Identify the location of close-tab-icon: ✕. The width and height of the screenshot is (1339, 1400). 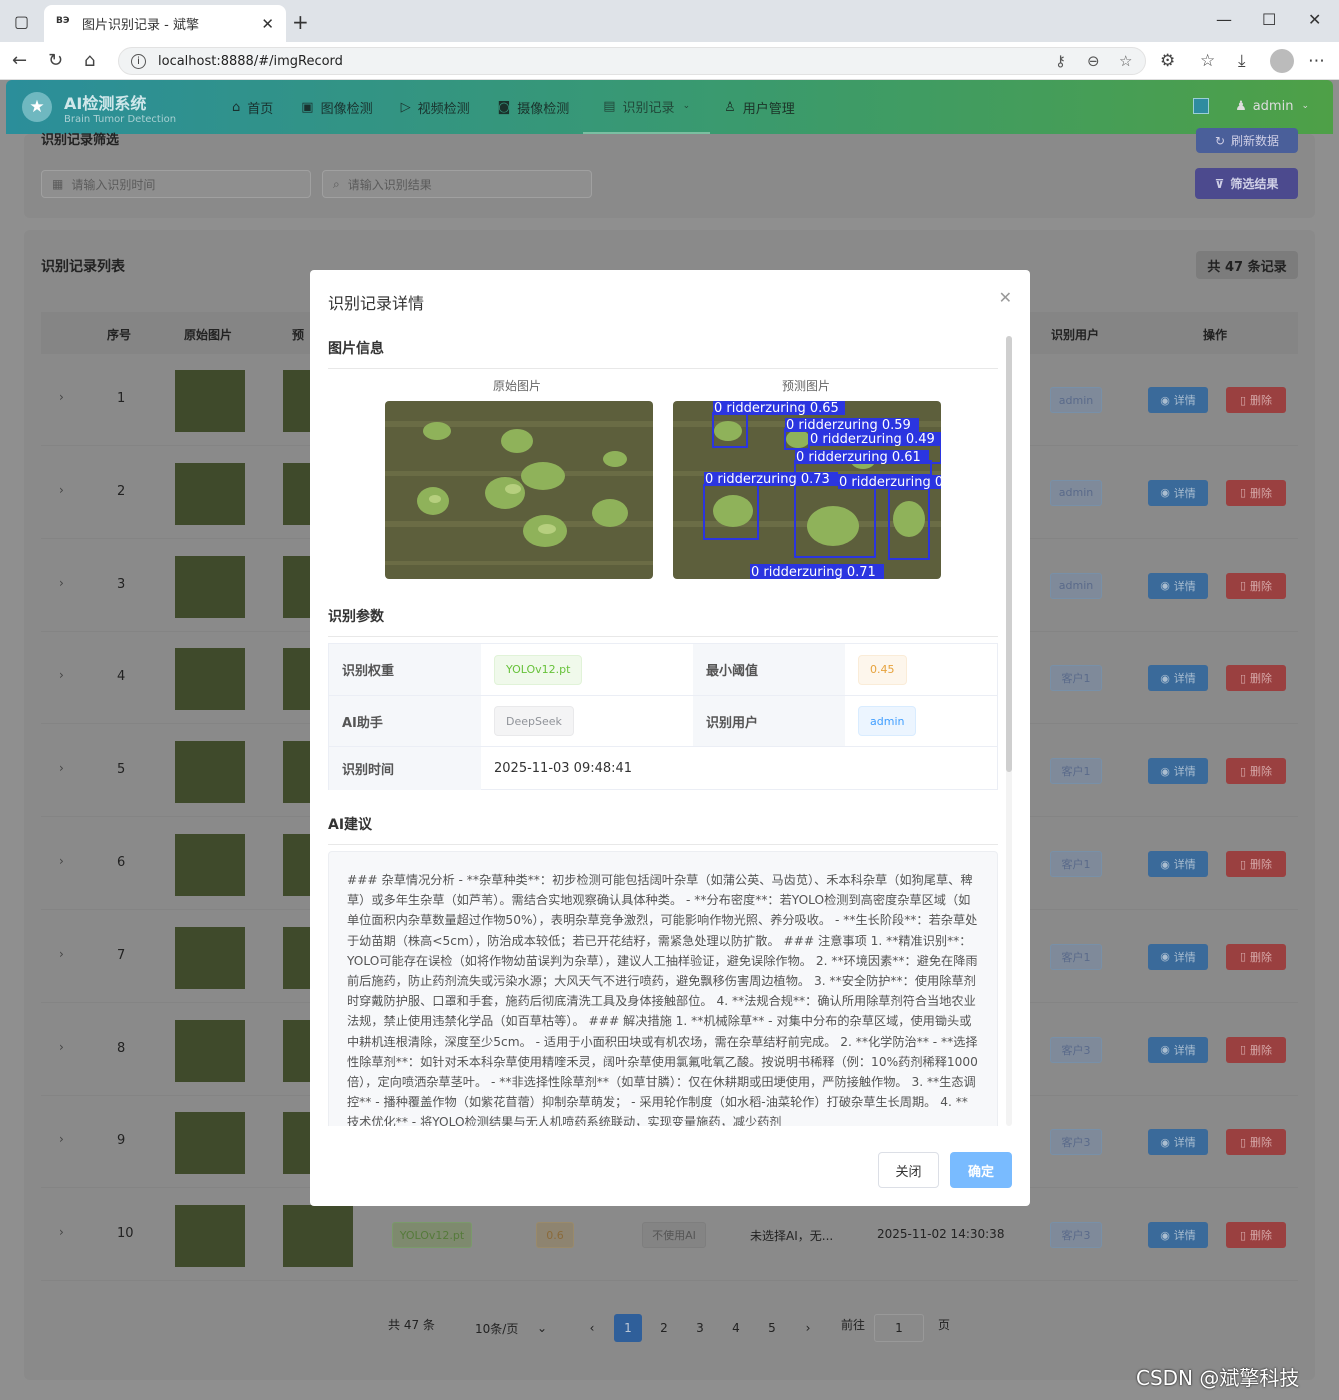
(267, 24).